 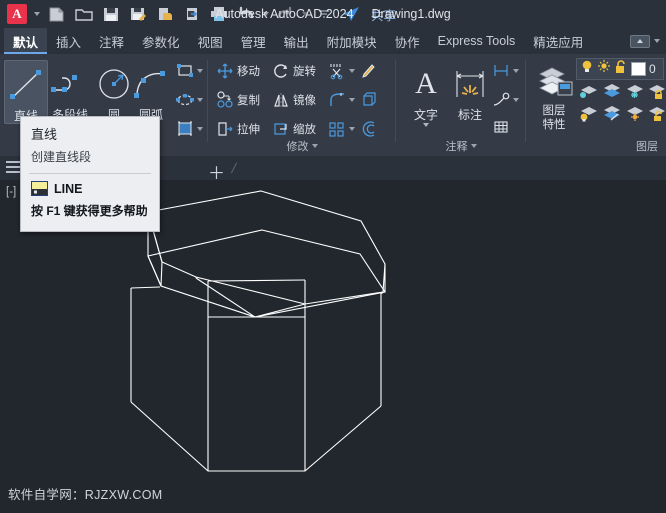 What do you see at coordinates (238, 71) in the screenshot?
I see `modify-move-button: 移动` at bounding box center [238, 71].